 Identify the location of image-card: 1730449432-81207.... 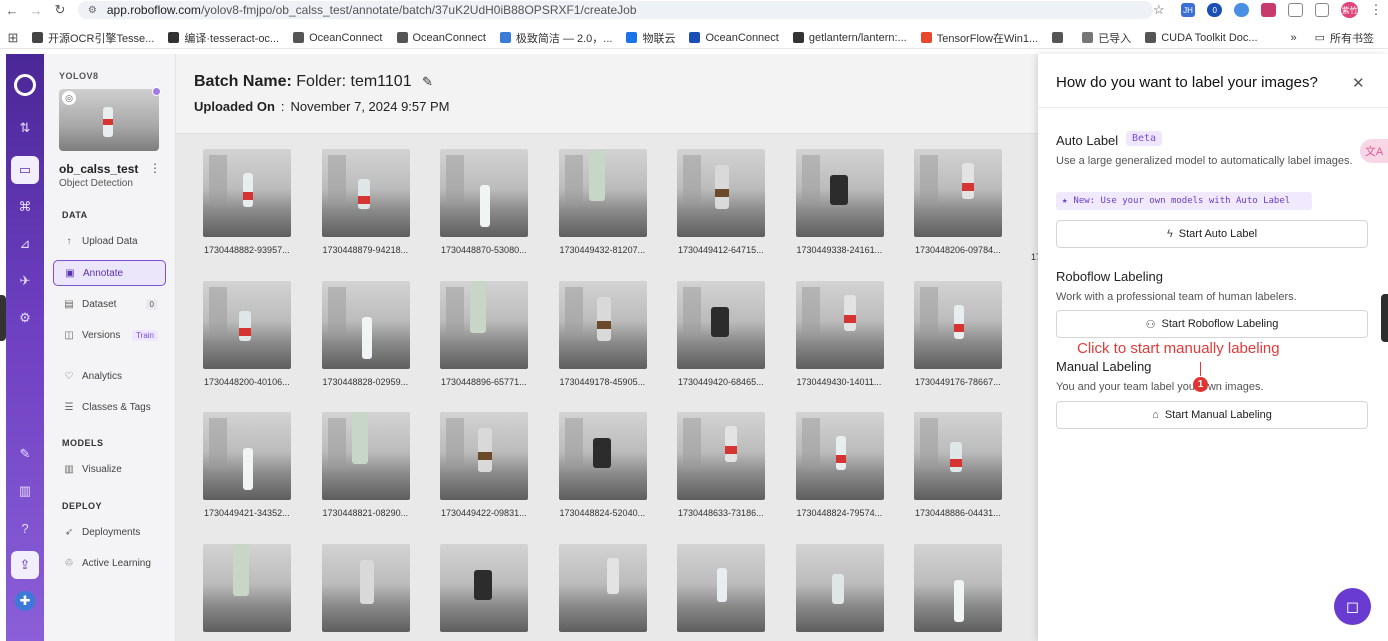
(602, 202).